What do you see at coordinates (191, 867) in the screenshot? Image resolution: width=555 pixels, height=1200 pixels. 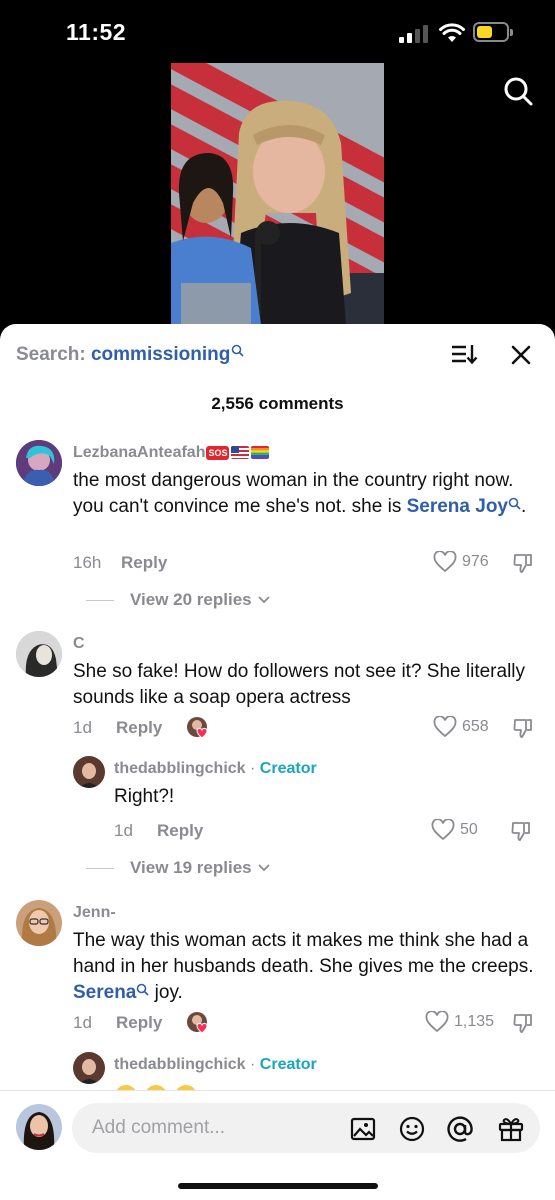 I see `view-replies-label: View 19 replies` at bounding box center [191, 867].